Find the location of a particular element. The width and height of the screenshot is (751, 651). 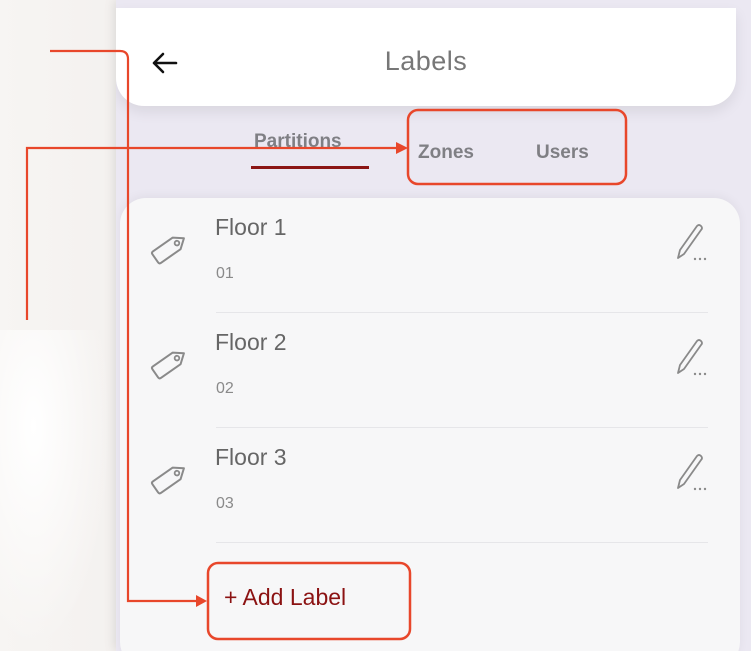

label-code: 03 is located at coordinates (225, 503).